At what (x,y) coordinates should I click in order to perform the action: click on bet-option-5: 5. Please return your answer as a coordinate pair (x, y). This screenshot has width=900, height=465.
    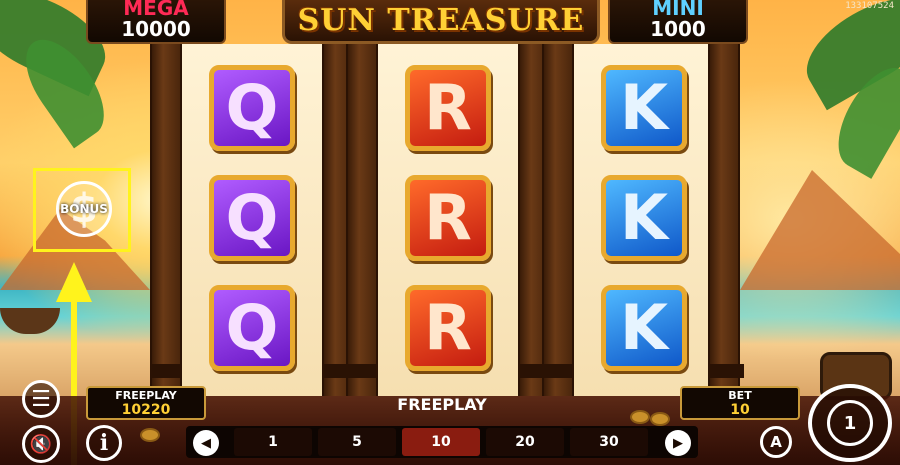
    Looking at the image, I should click on (357, 442).